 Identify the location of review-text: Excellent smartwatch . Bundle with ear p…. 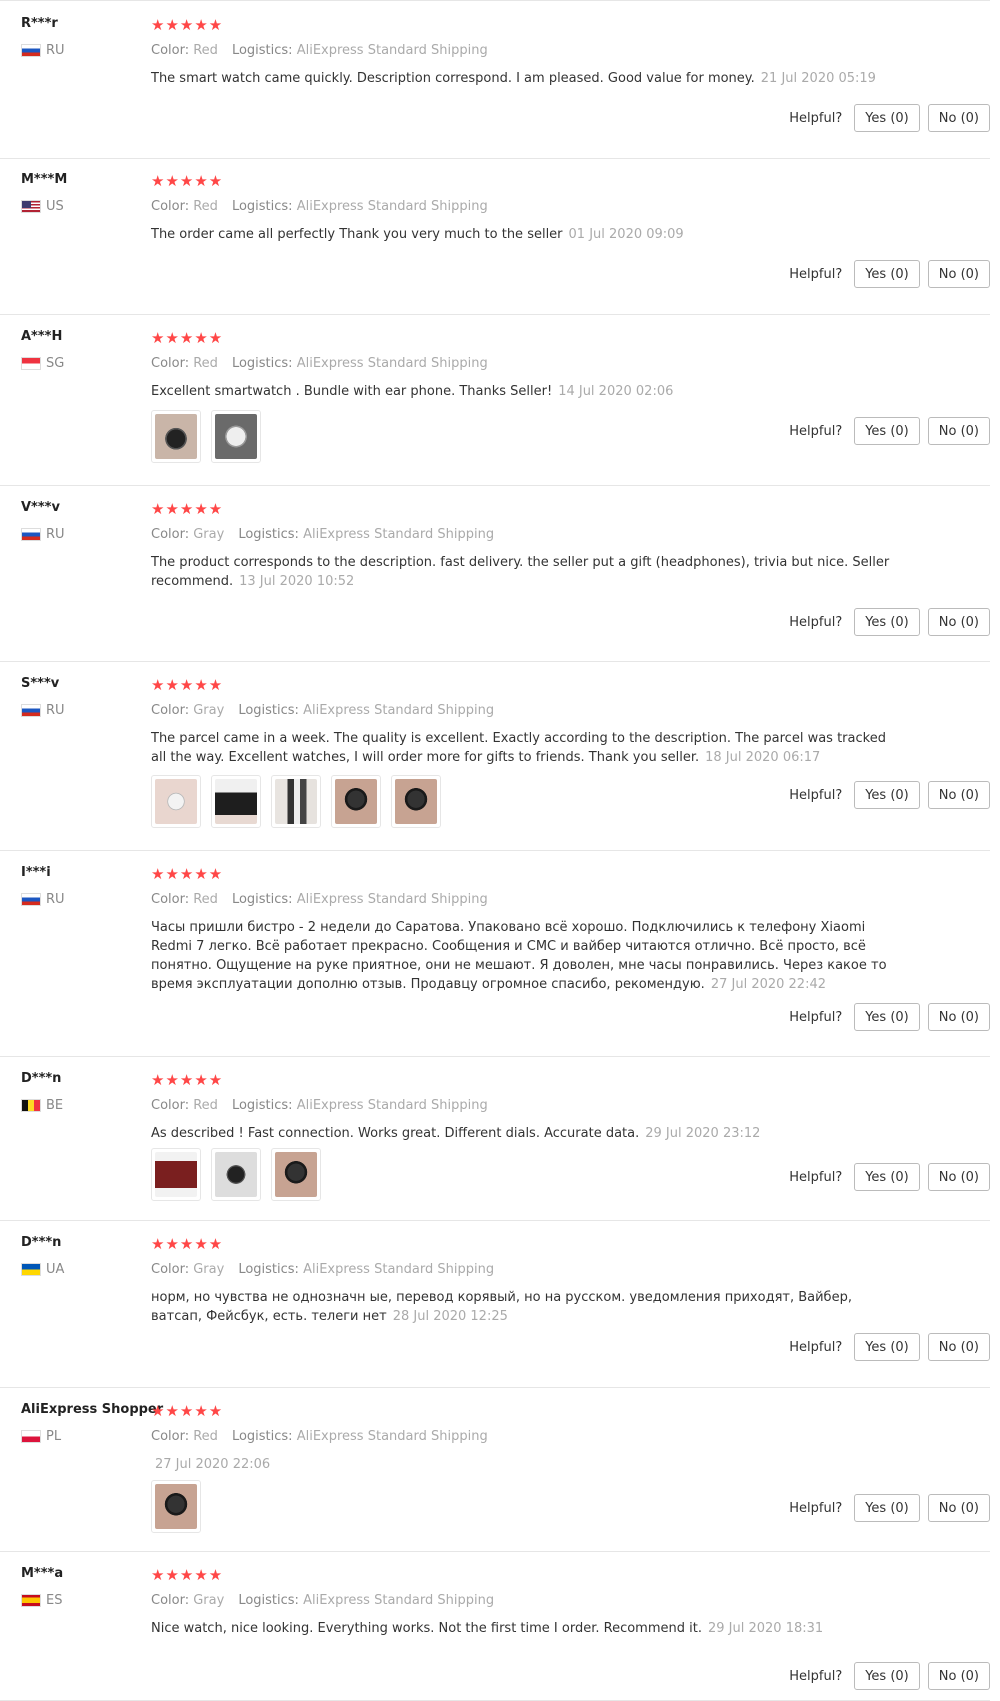
(521, 391).